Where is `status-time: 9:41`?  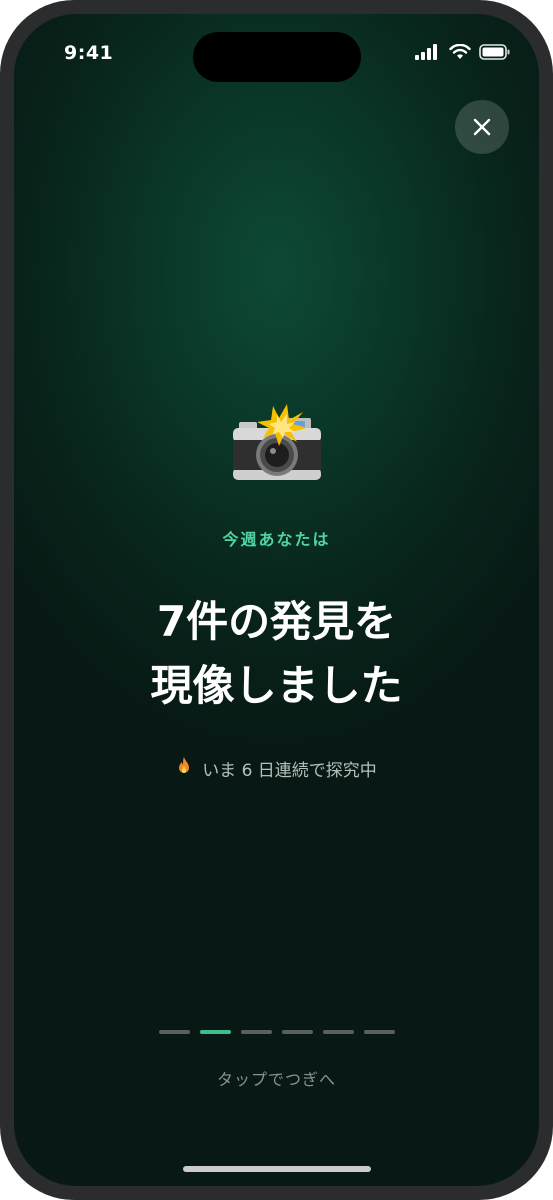
status-time: 9:41 is located at coordinates (89, 53).